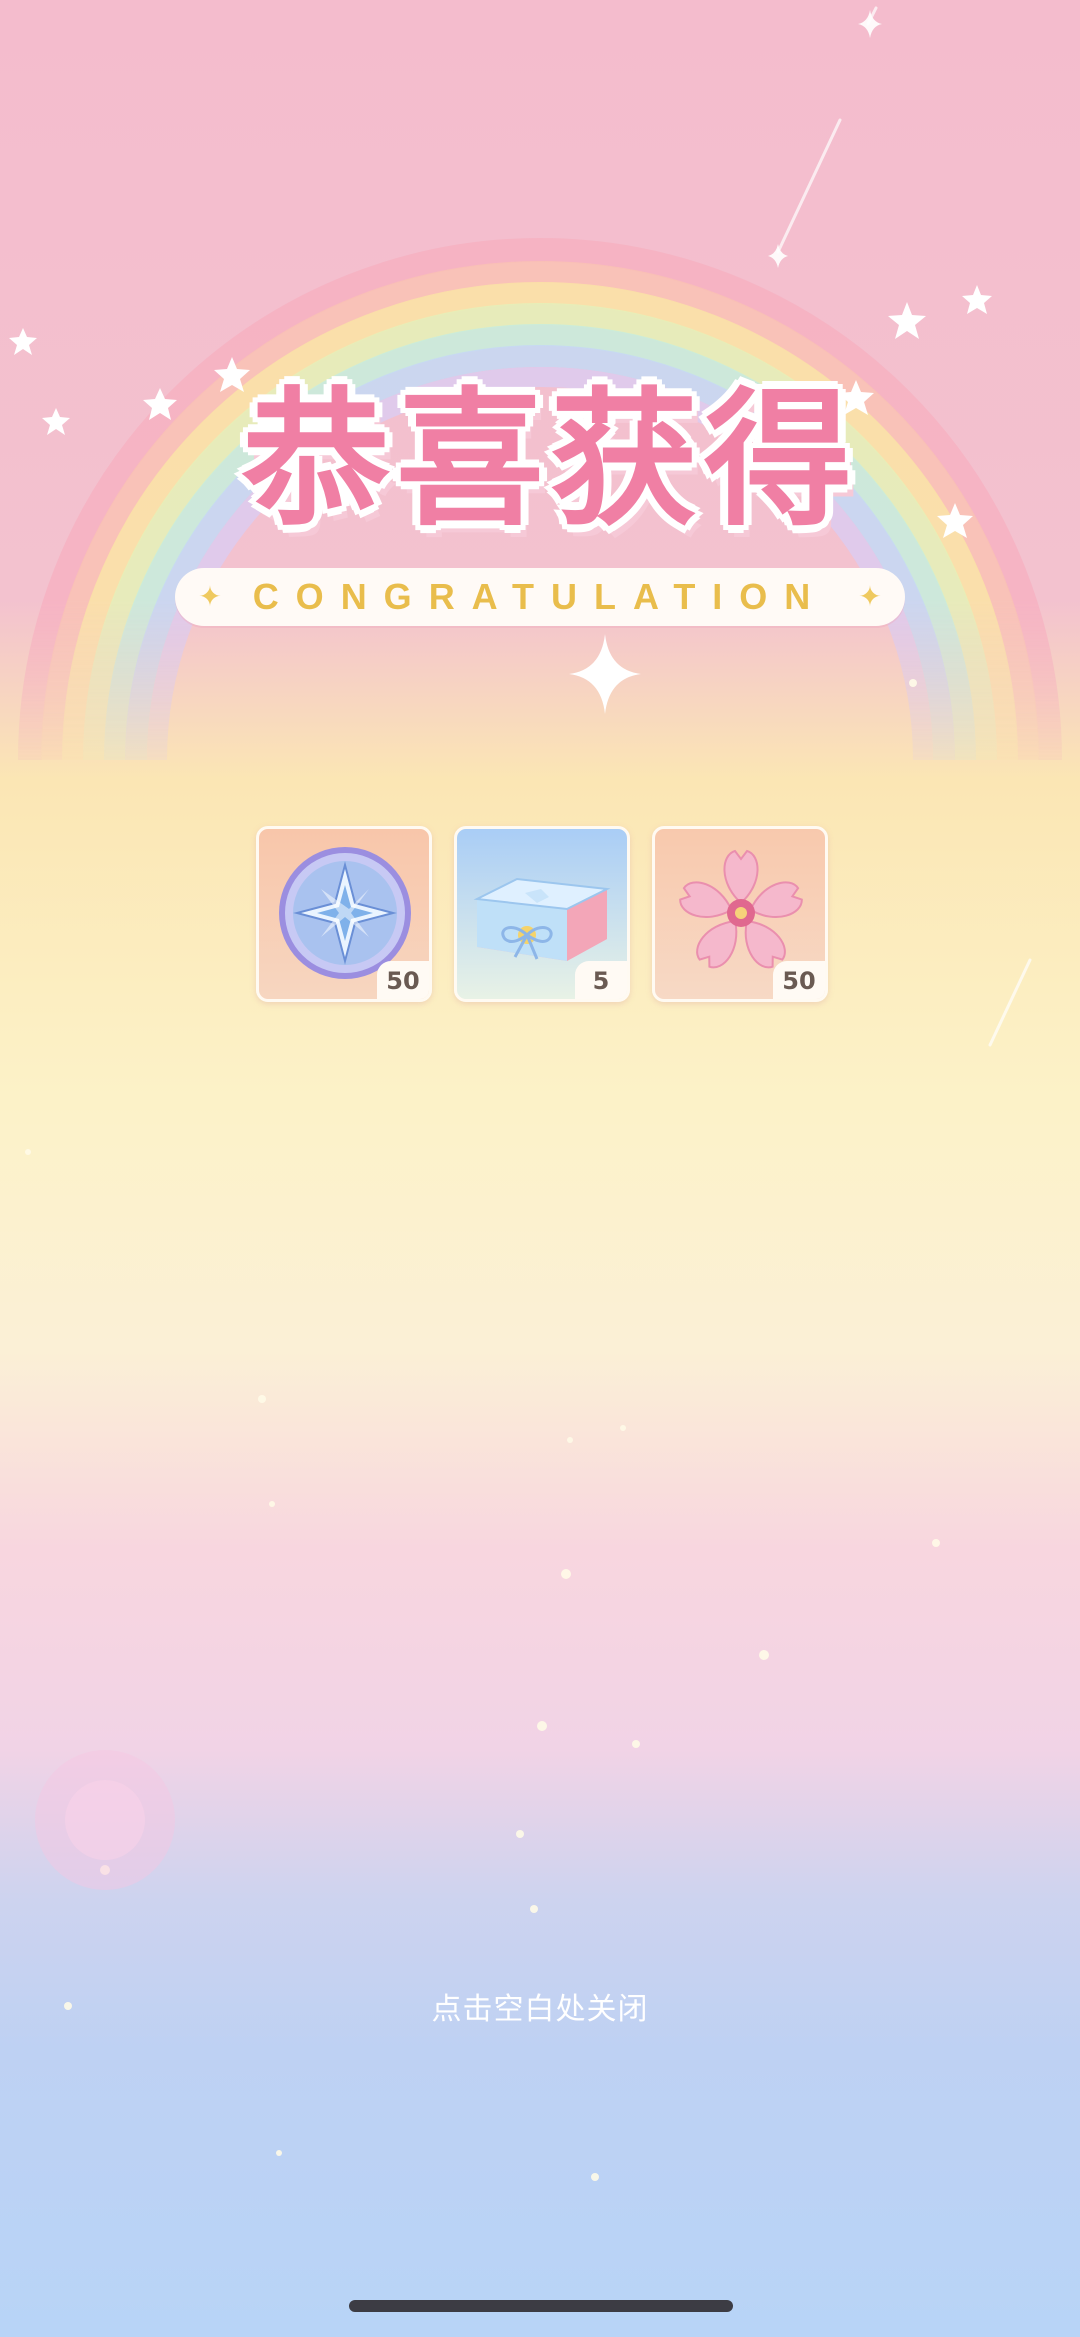 Image resolution: width=1080 pixels, height=2337 pixels. I want to click on reward-list: 50 5 50, so click(542, 916).